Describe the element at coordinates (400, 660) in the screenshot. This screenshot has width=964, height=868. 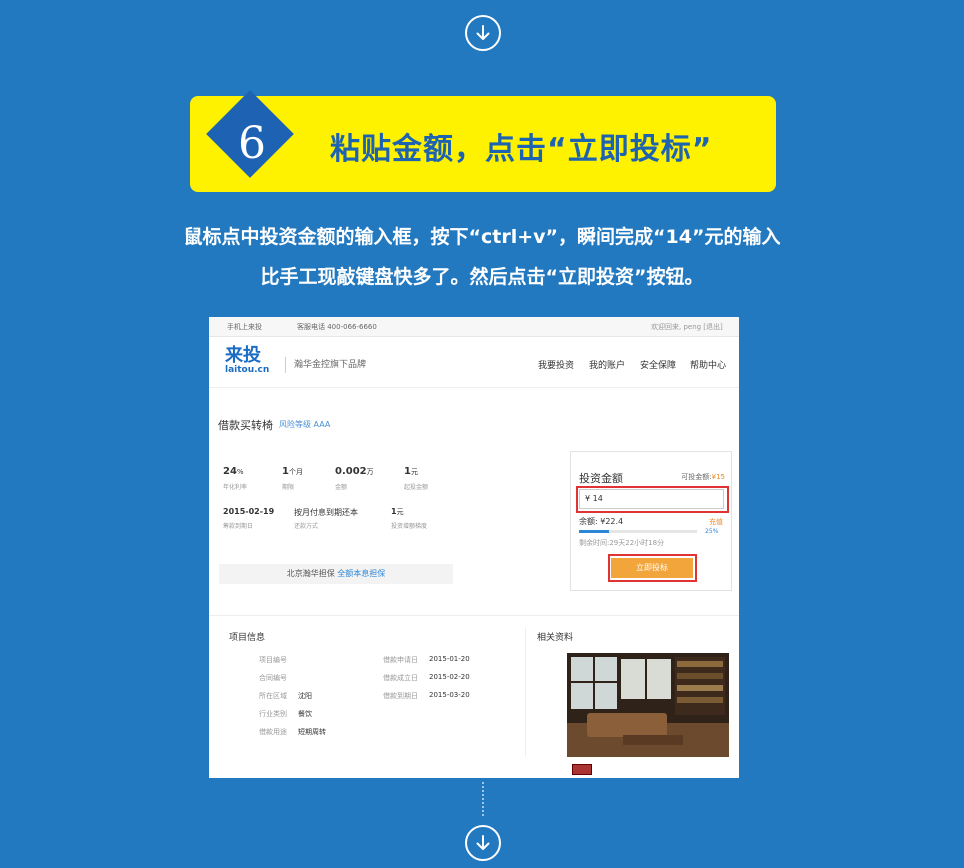
I see `info-label: 借款申请日` at that location.